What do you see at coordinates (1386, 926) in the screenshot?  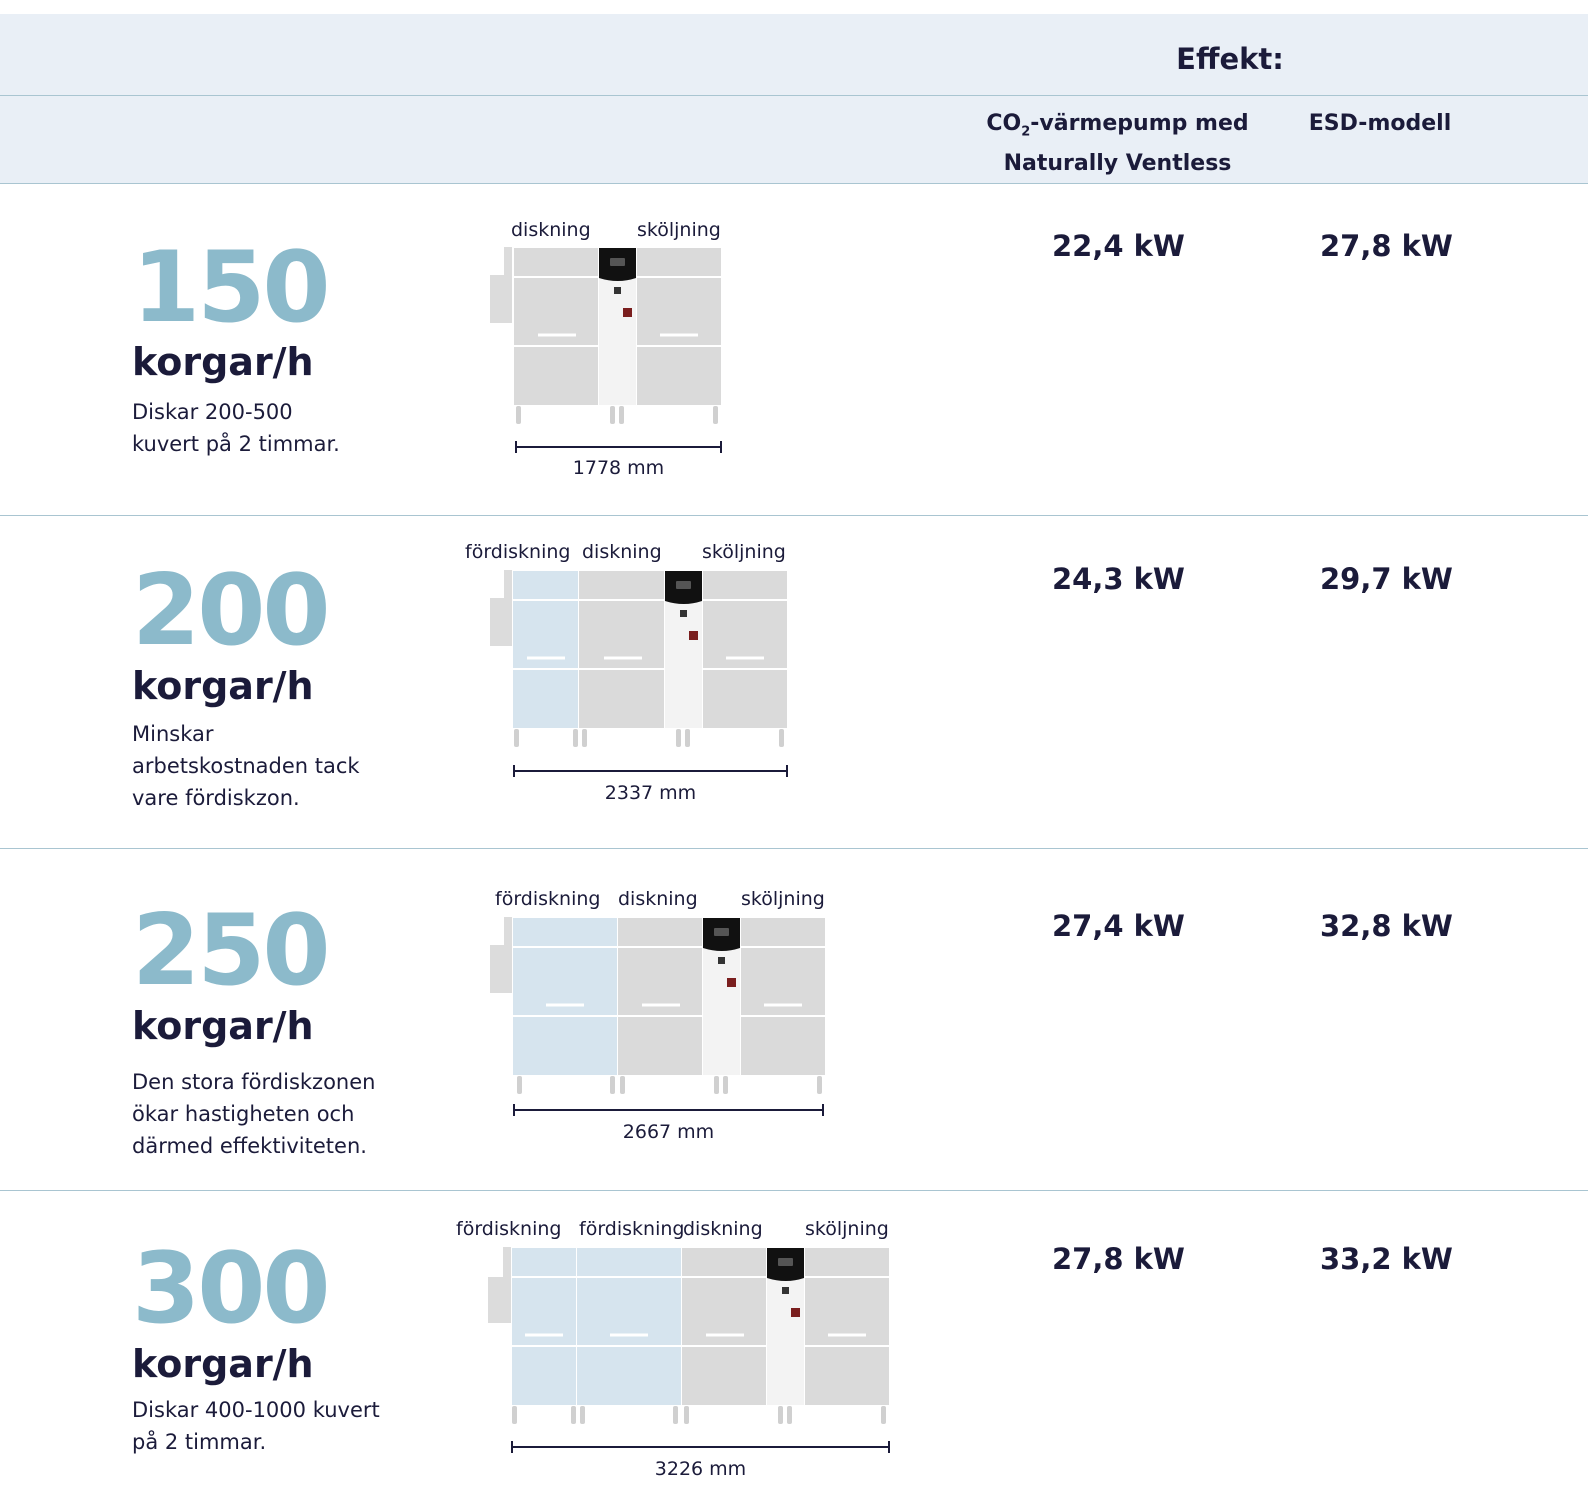 I see `esd-power-value: 32,8 kW` at bounding box center [1386, 926].